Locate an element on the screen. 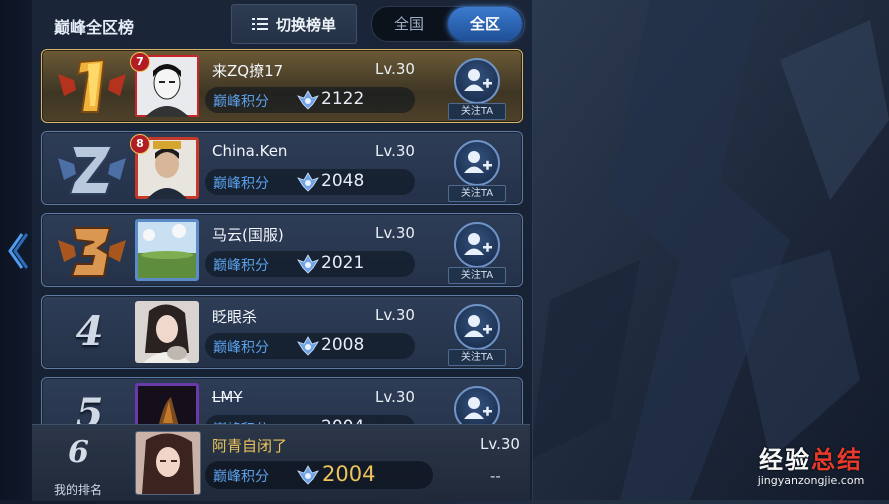 The height and width of the screenshot is (504, 889). leaderboard-row: 7 来ZQ撩17 Lv.30 巅峰积分 2122 关注TA is located at coordinates (282, 86).